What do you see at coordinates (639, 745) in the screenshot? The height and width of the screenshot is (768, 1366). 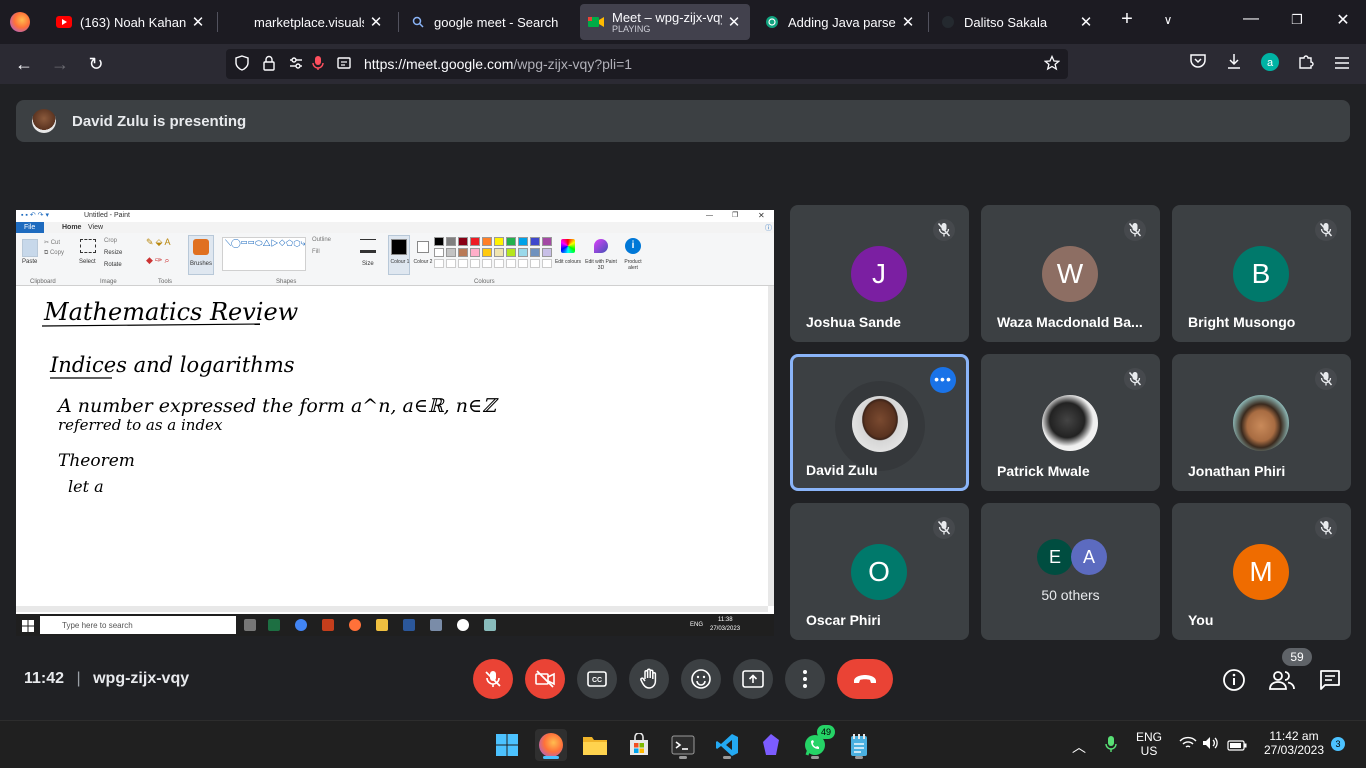 I see `taskbar-store` at bounding box center [639, 745].